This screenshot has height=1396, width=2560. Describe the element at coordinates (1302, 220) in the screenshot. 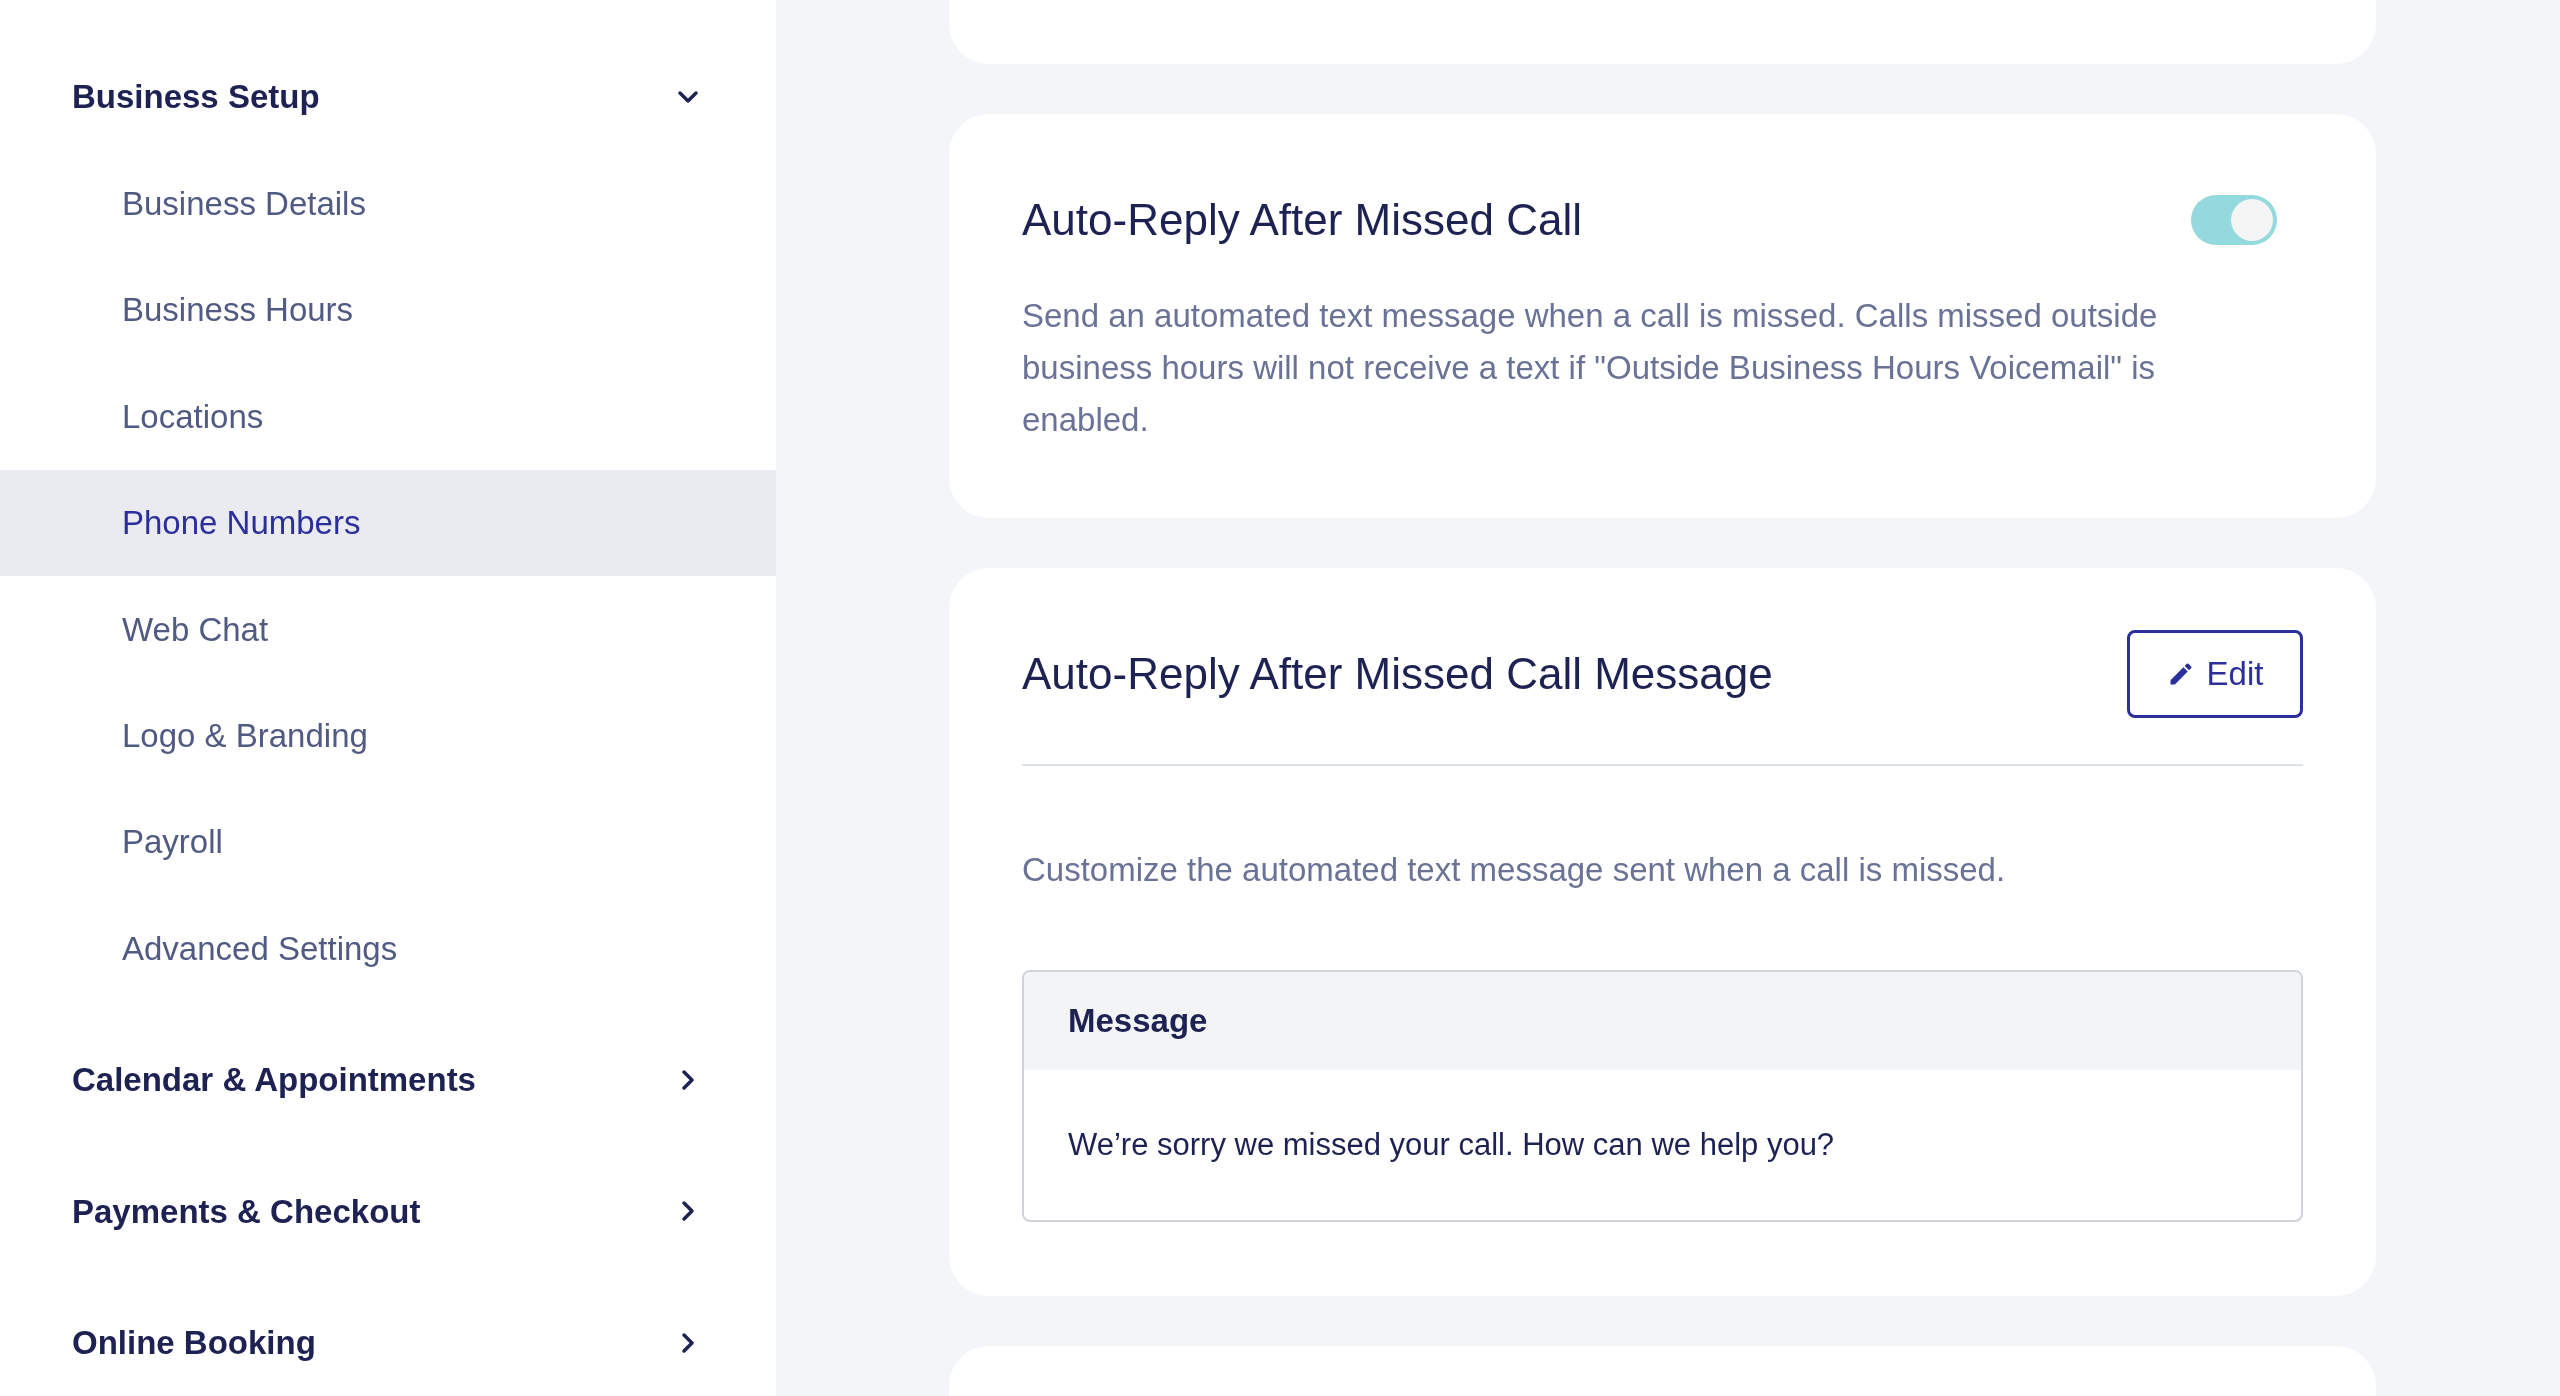

I see `card-title: Auto-Reply After Missed Call` at that location.